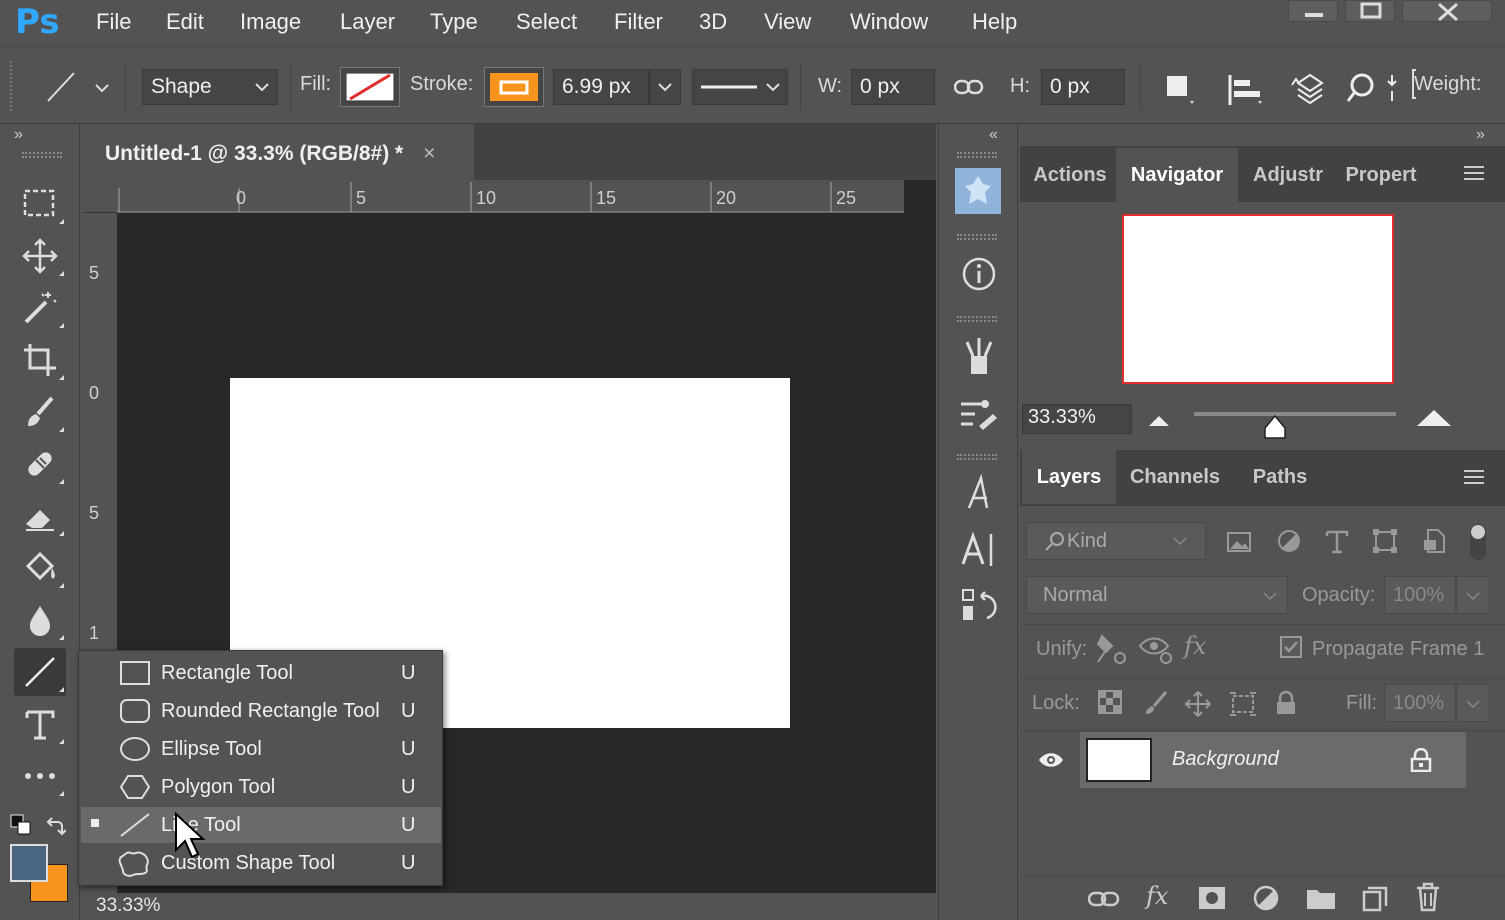 The height and width of the screenshot is (920, 1505). I want to click on new-layer-icon, so click(1374, 900).